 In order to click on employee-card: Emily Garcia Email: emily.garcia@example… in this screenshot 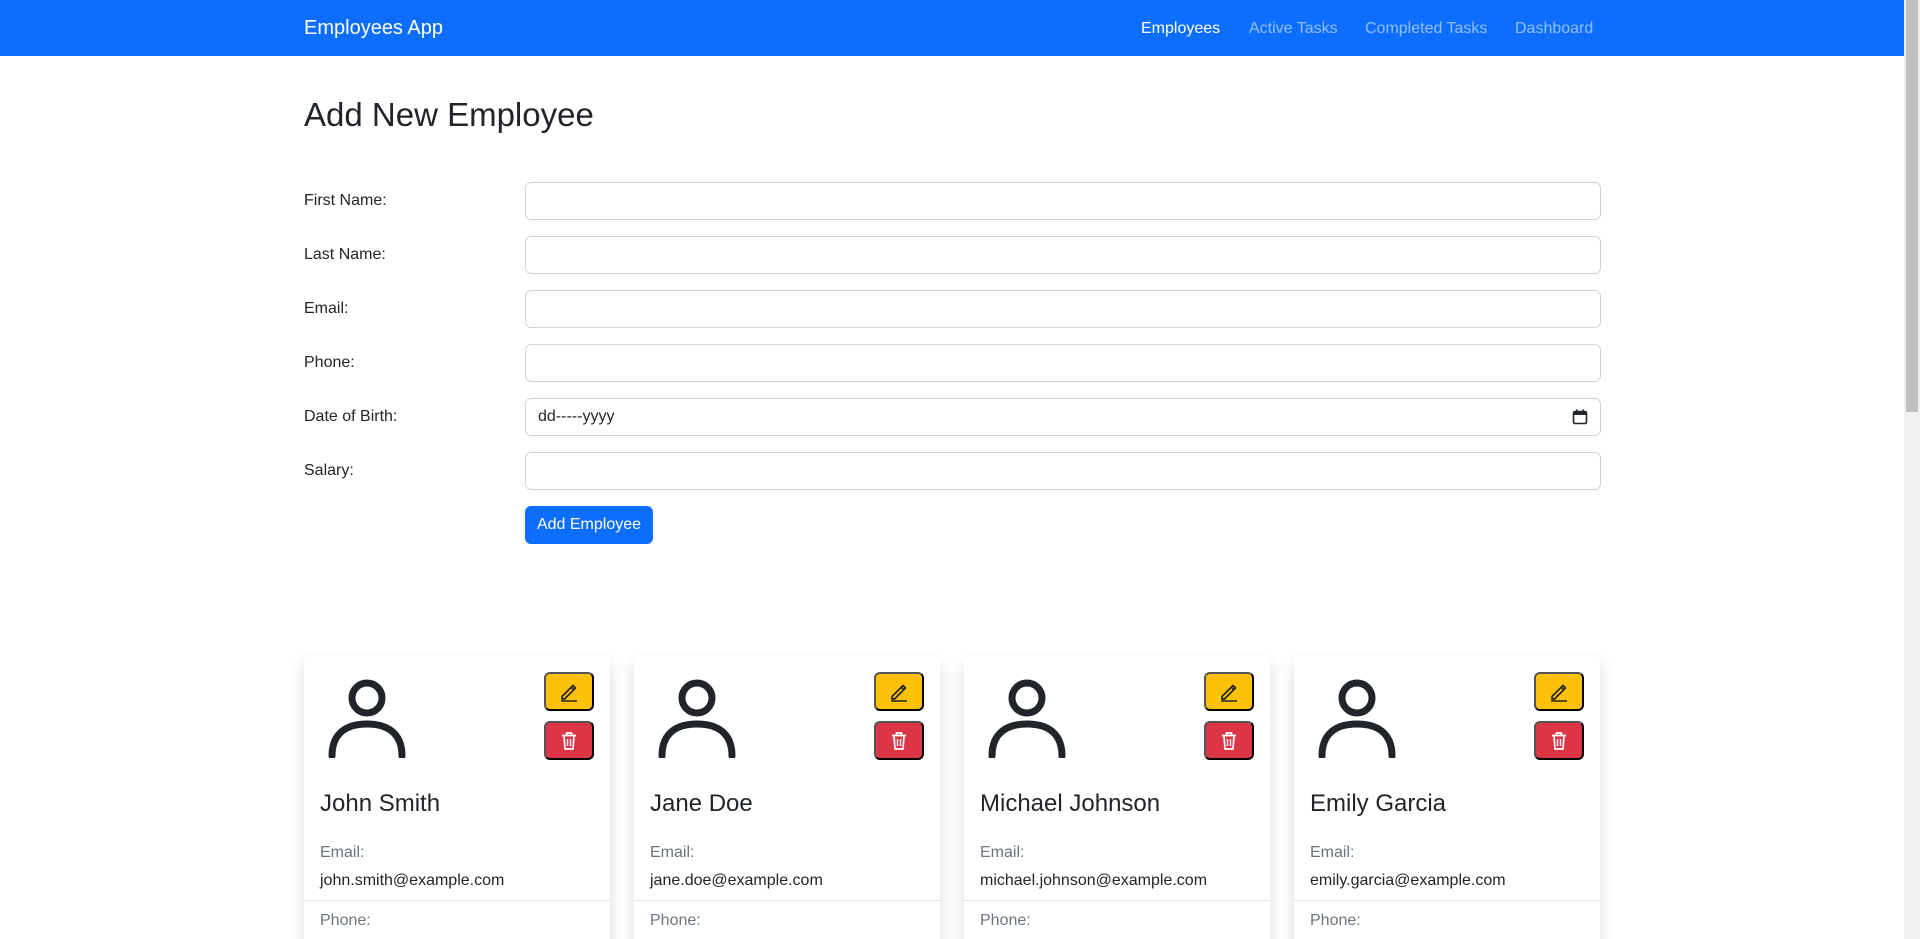, I will do `click(1447, 797)`.